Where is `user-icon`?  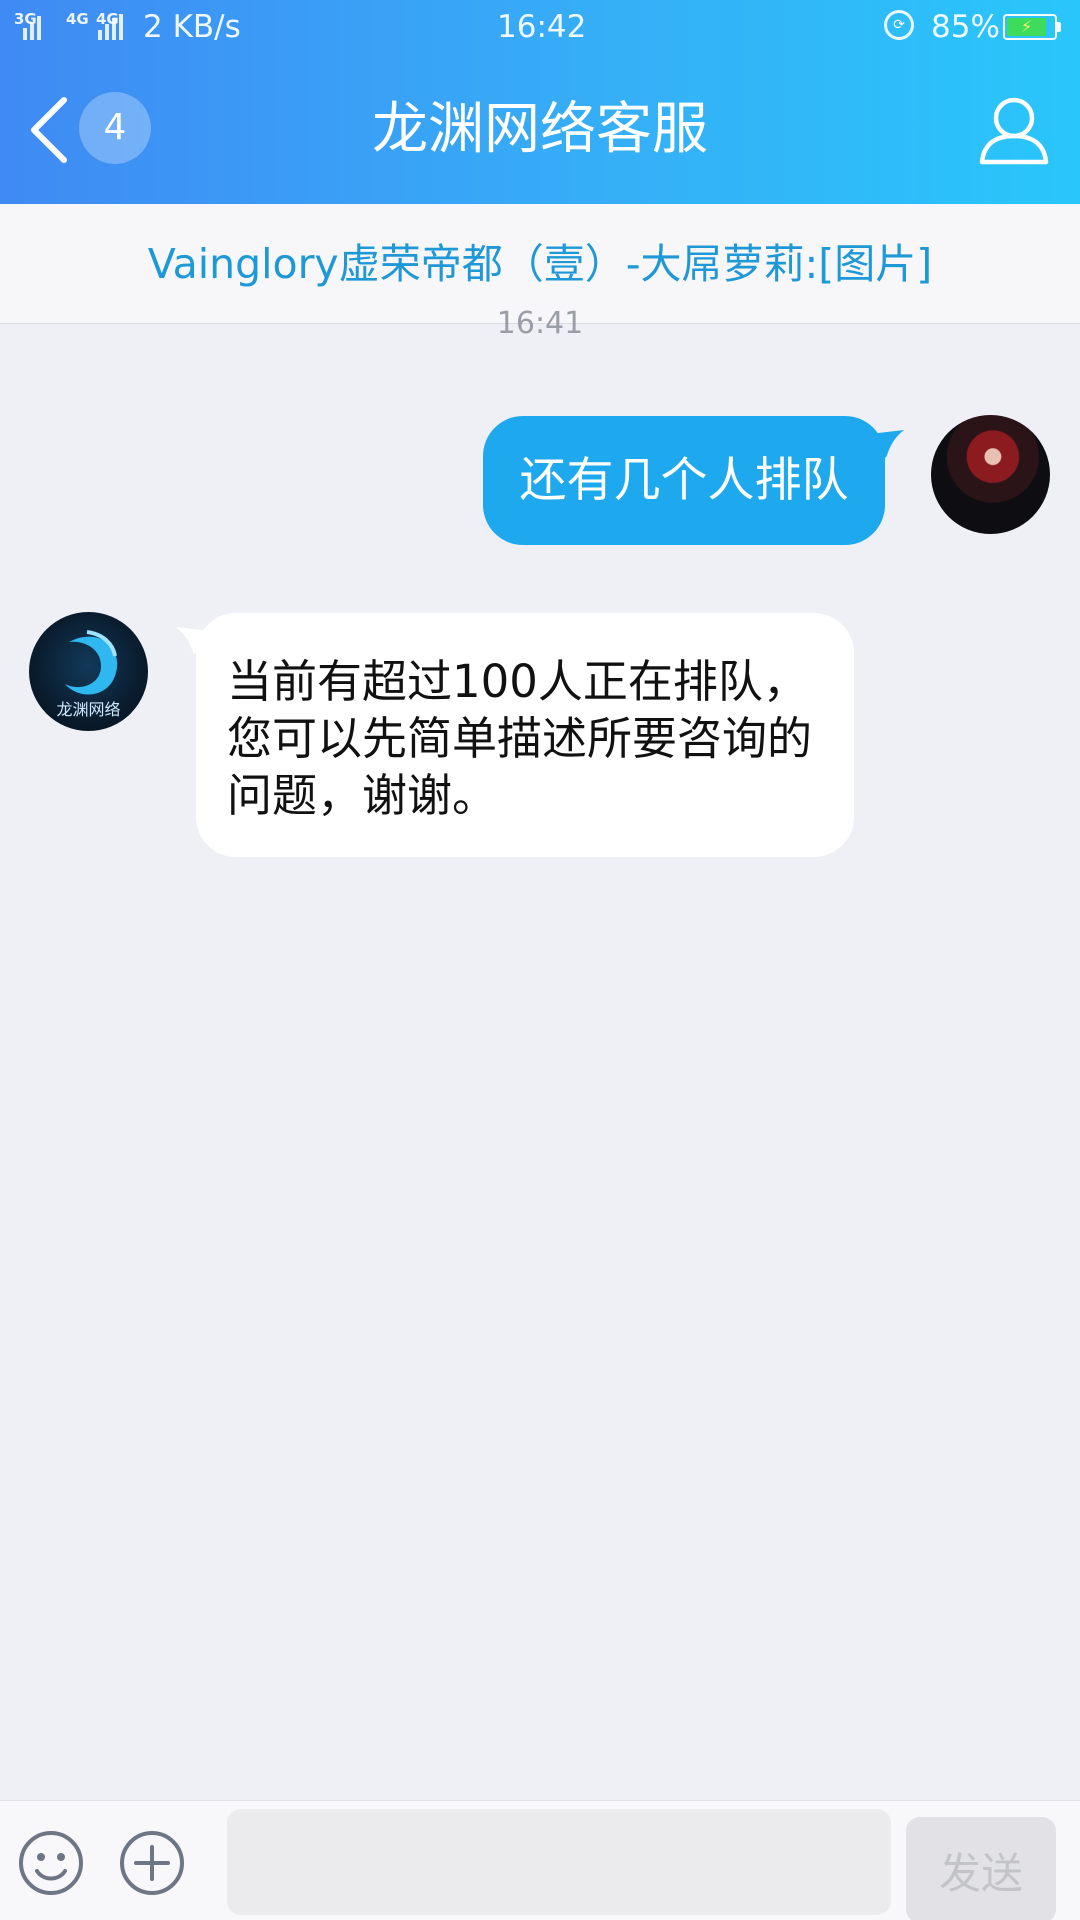 user-icon is located at coordinates (1014, 131).